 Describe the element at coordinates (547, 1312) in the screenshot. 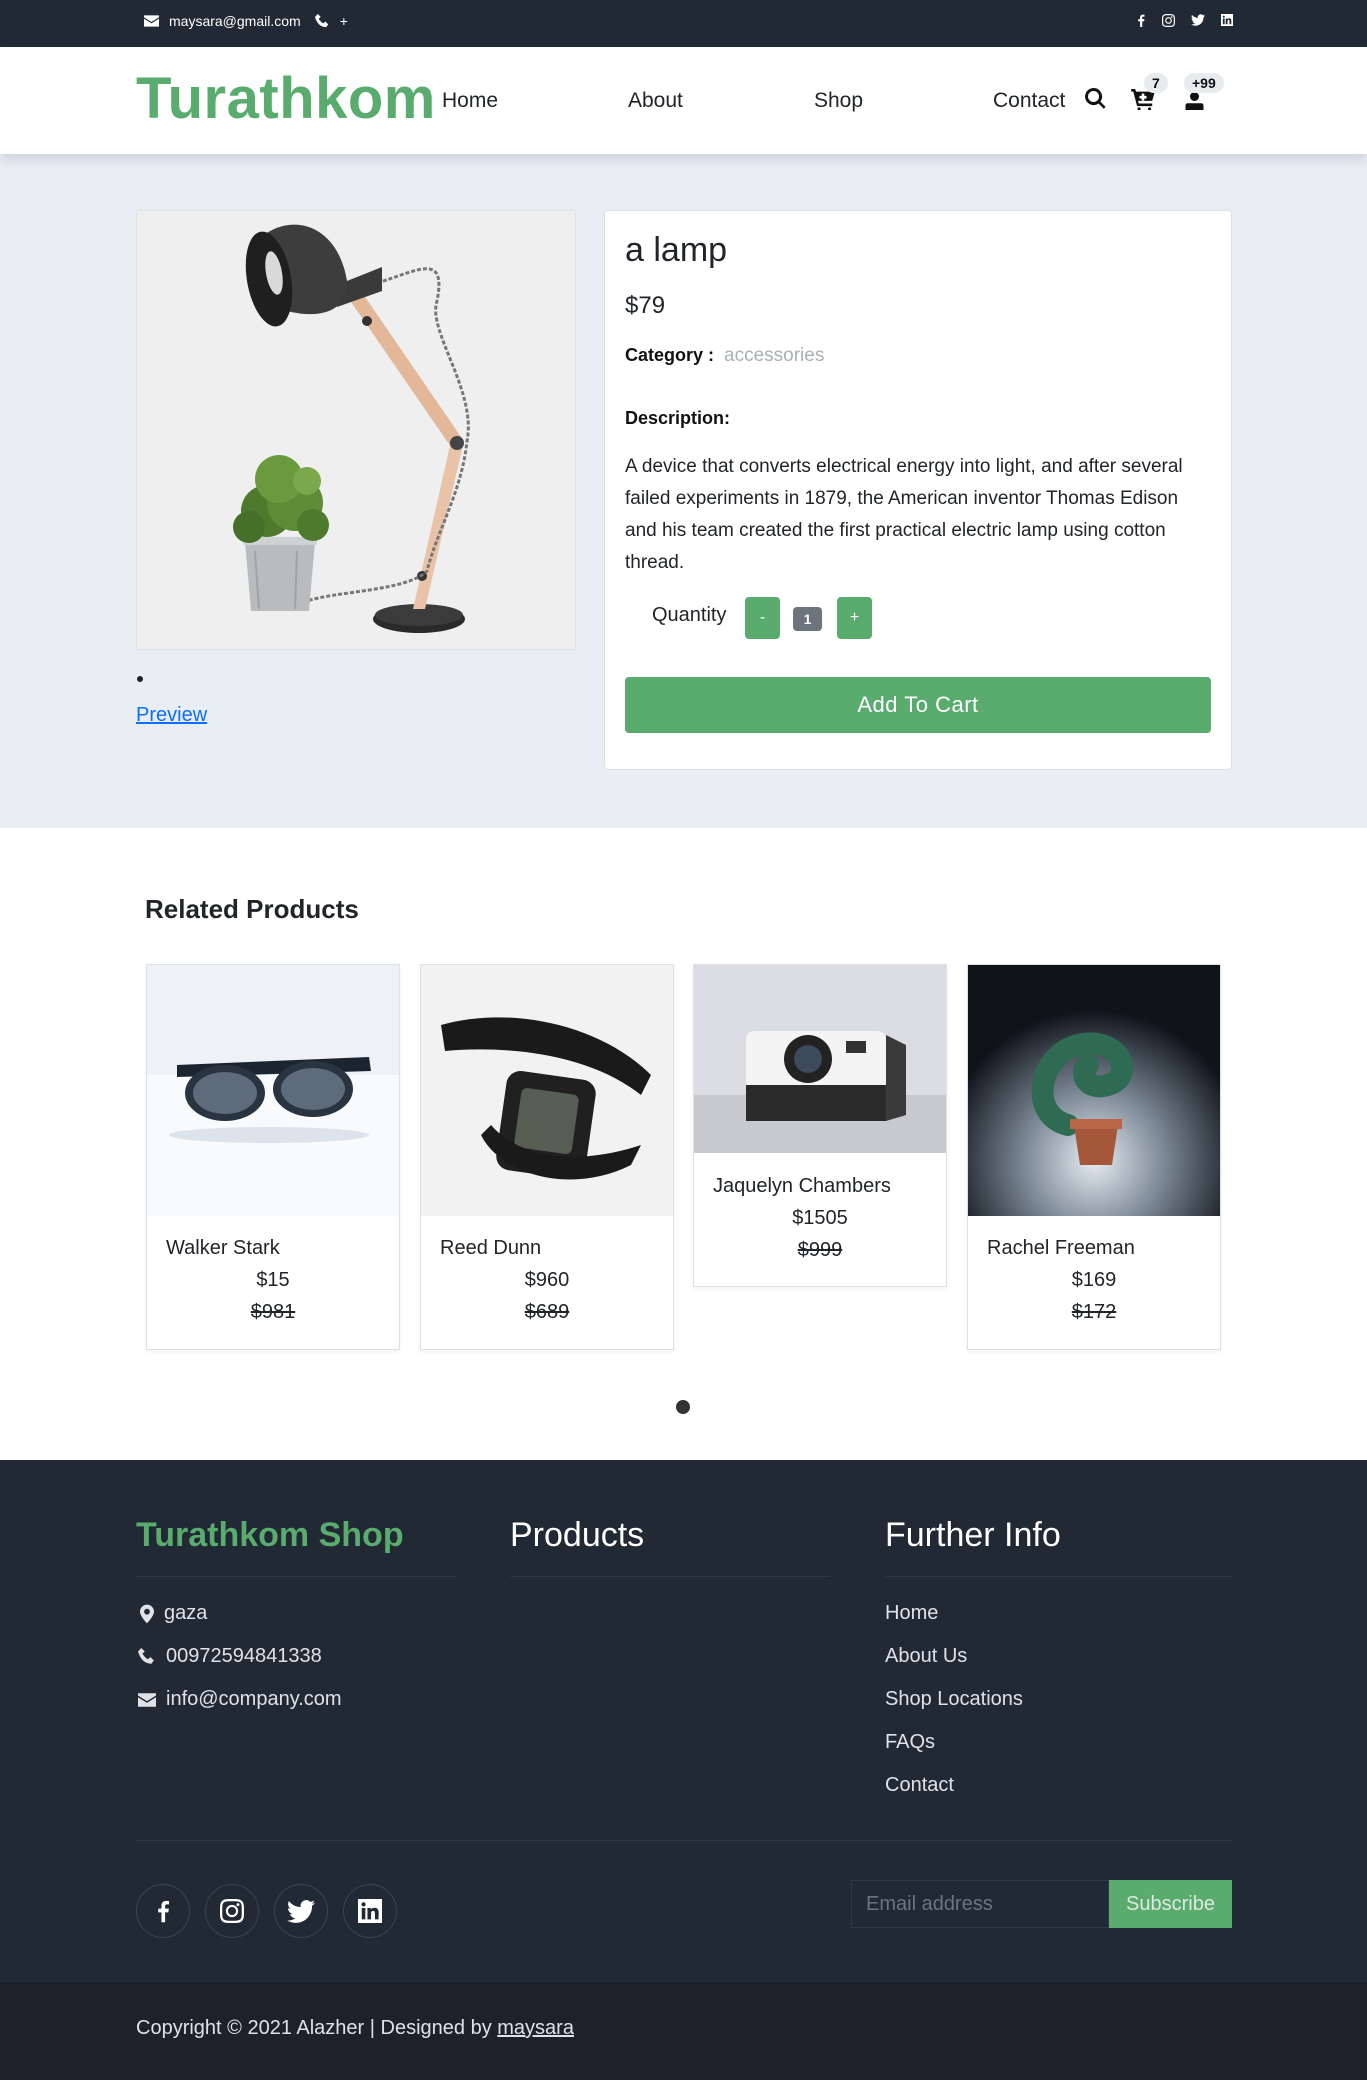

I see `related-product-old-price: $689` at that location.